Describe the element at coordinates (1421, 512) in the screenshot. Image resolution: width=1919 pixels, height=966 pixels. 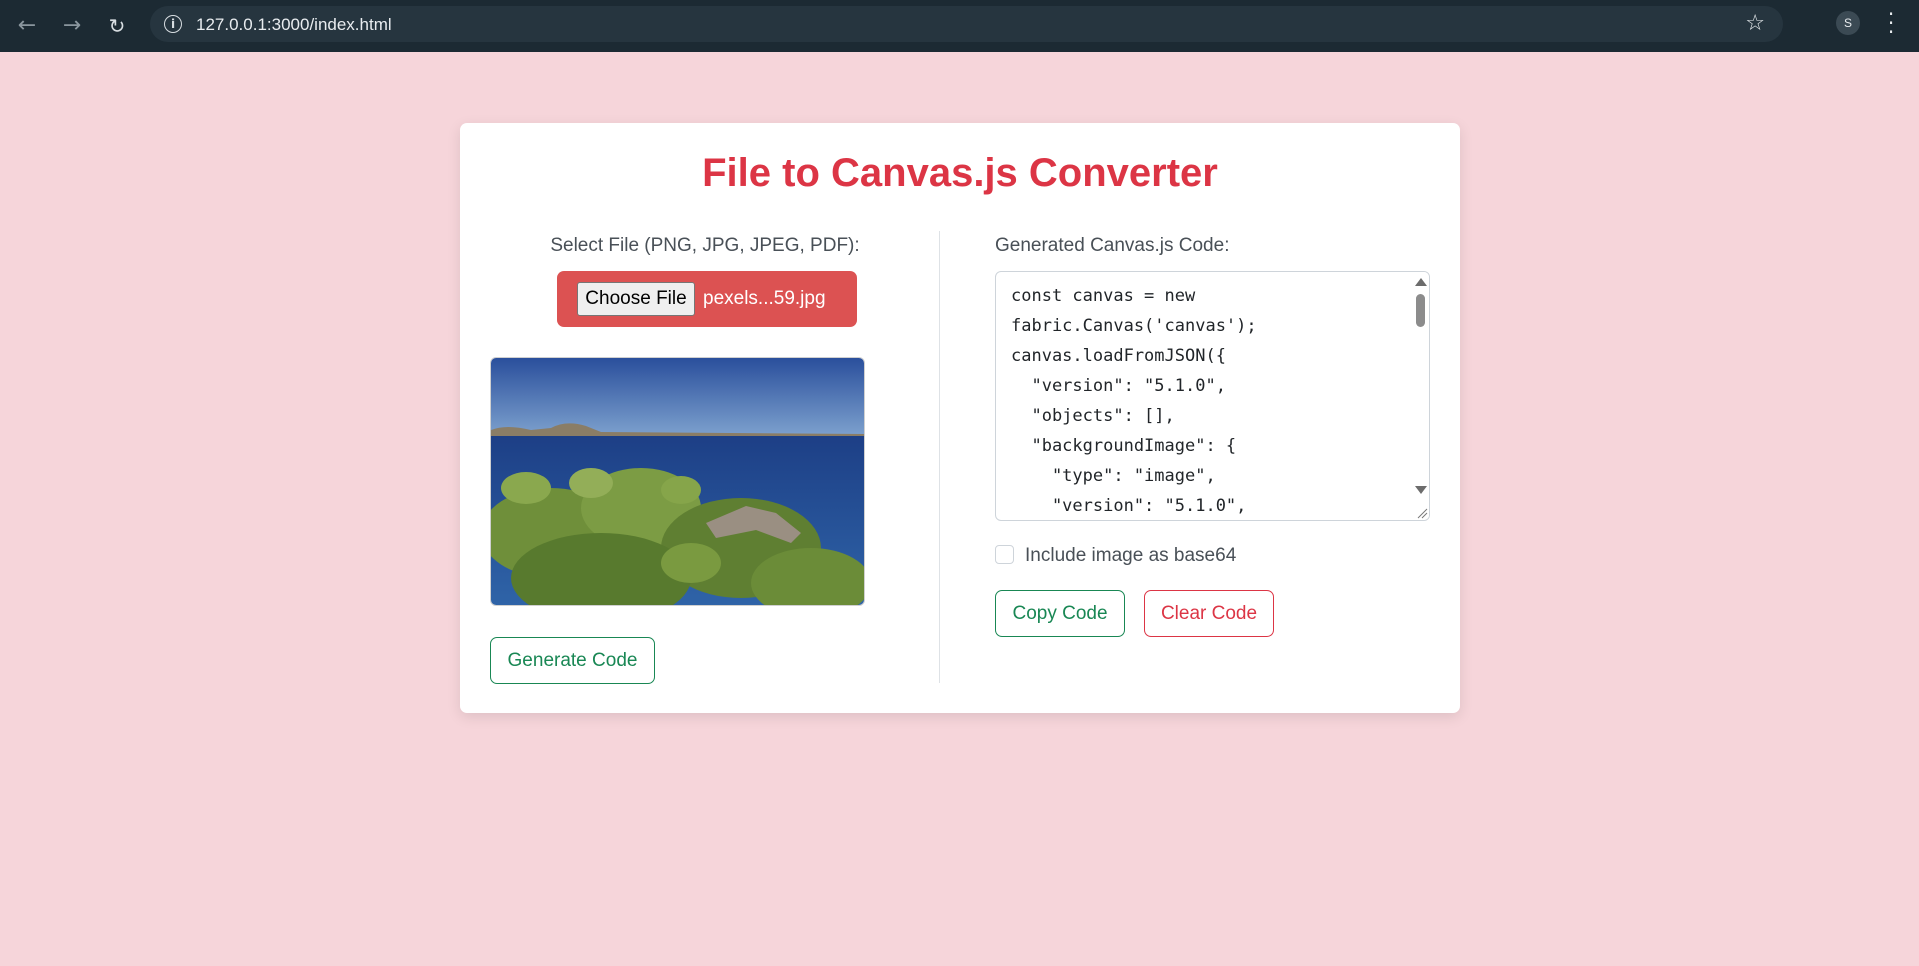
I see `resize-grip-icon` at that location.